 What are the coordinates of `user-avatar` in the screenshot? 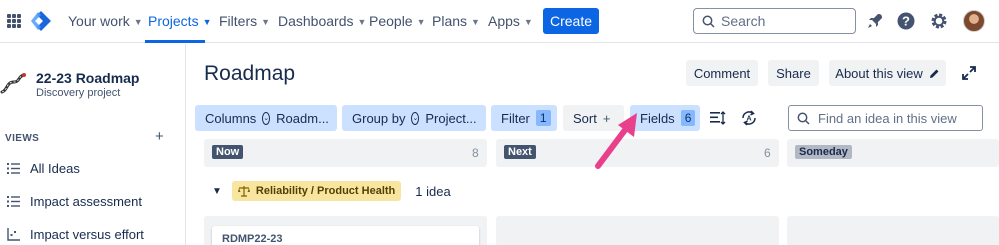 It's located at (974, 21).